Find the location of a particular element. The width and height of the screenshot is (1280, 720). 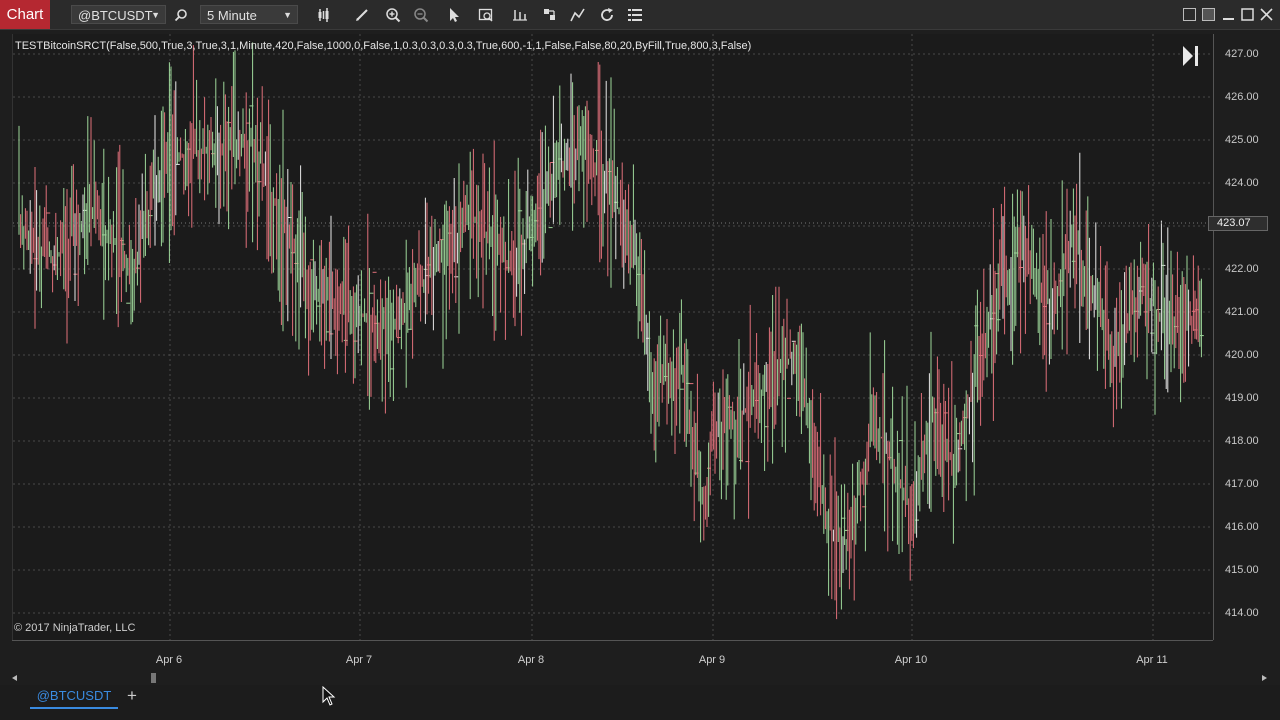

interval-selector-value: 5 Minute is located at coordinates (232, 15).